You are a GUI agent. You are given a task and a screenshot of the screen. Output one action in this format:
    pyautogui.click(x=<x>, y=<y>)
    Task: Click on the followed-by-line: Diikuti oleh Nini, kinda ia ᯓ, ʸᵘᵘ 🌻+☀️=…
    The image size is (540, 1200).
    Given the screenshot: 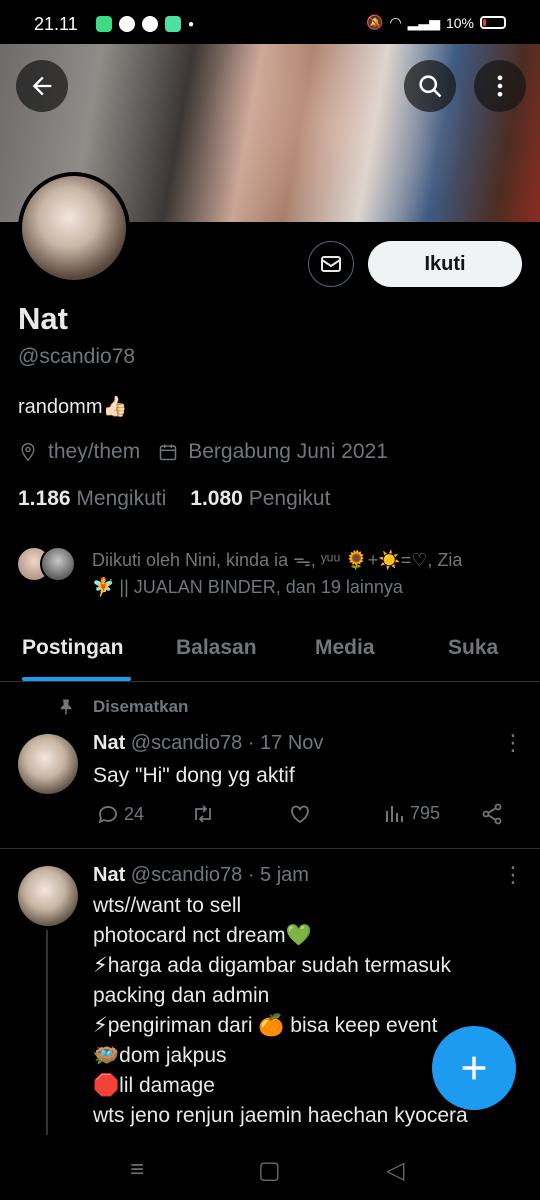 What is the action you would take?
    pyautogui.click(x=277, y=560)
    